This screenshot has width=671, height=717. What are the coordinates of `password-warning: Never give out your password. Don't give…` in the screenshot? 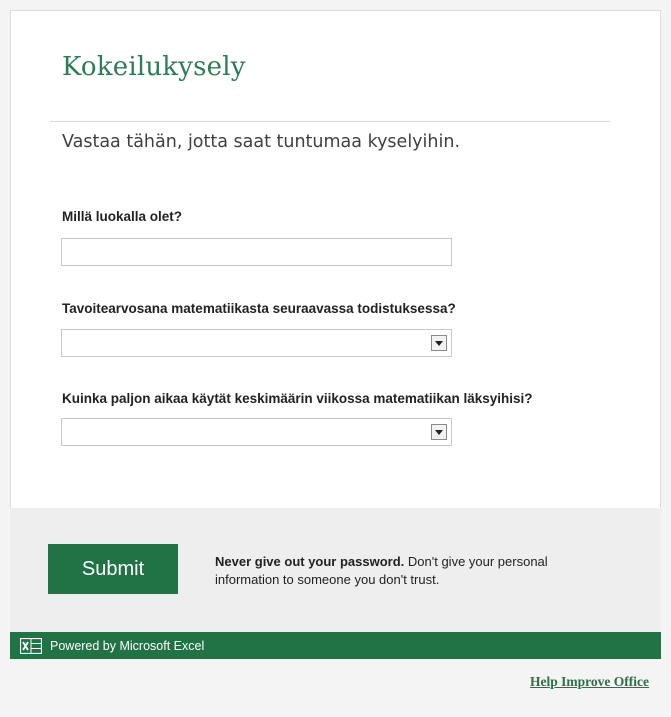 It's located at (415, 571).